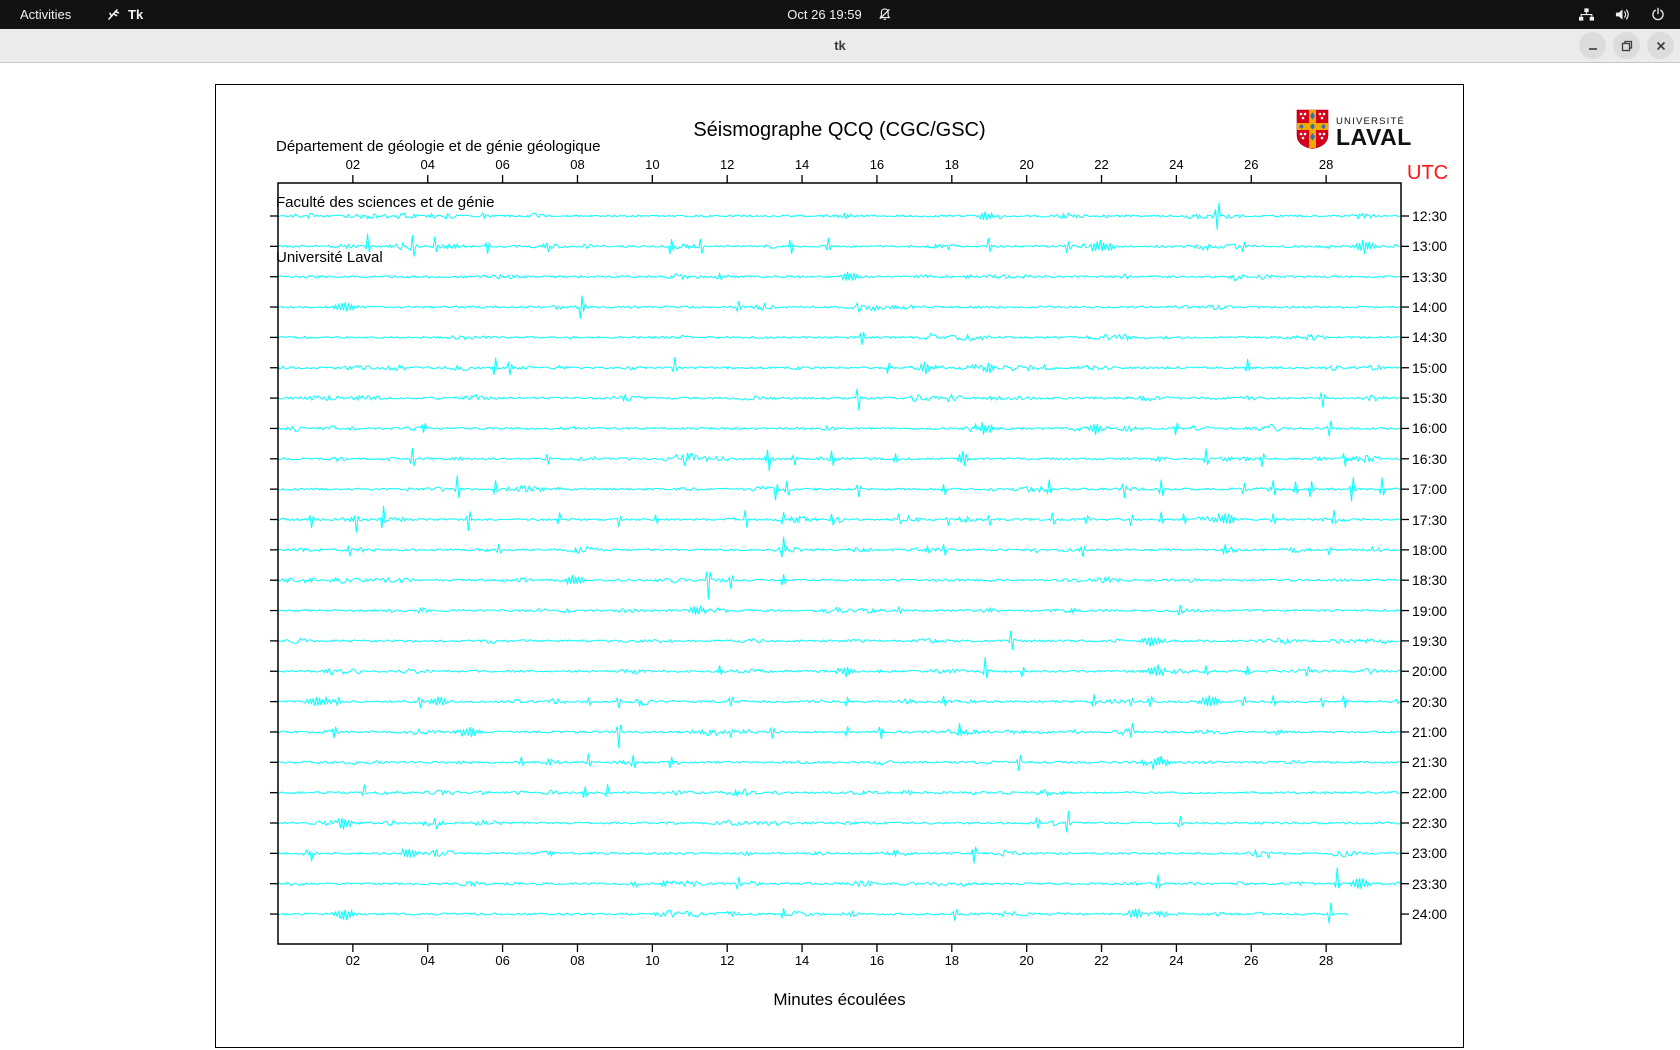 Image resolution: width=1680 pixels, height=1050 pixels. I want to click on x-axis-title: Minutes écoulées, so click(839, 999).